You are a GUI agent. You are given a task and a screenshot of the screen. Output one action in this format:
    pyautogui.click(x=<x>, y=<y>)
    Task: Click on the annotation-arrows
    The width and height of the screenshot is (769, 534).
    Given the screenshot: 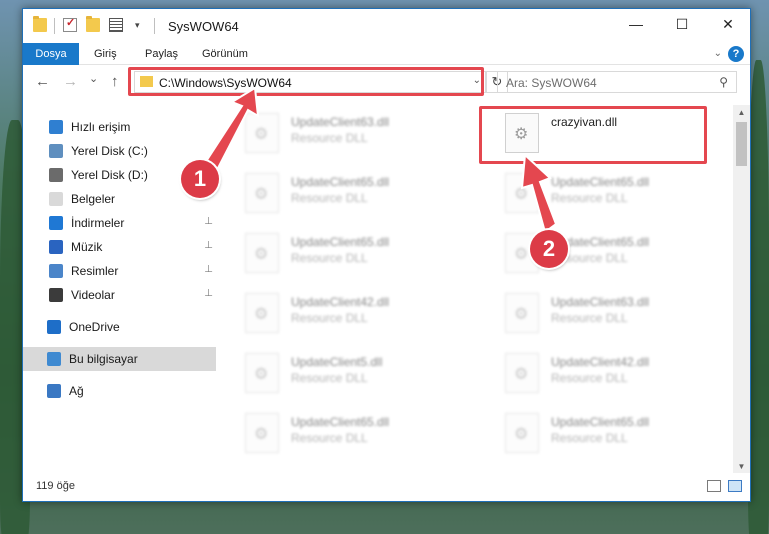 What is the action you would take?
    pyautogui.click(x=380, y=160)
    